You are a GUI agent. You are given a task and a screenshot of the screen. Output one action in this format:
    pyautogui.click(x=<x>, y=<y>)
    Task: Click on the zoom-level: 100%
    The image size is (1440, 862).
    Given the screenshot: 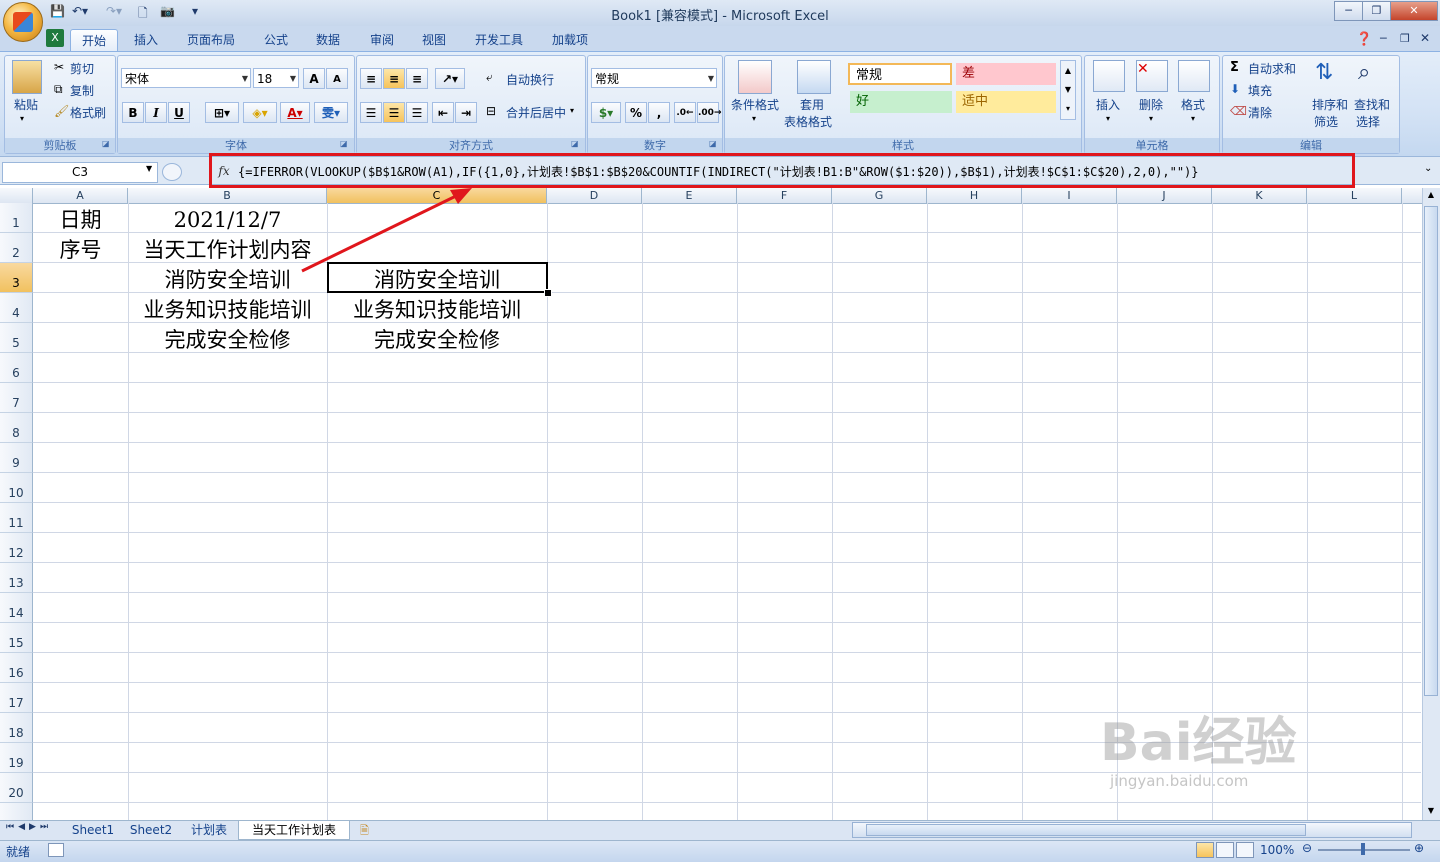 What is the action you would take?
    pyautogui.click(x=1277, y=850)
    